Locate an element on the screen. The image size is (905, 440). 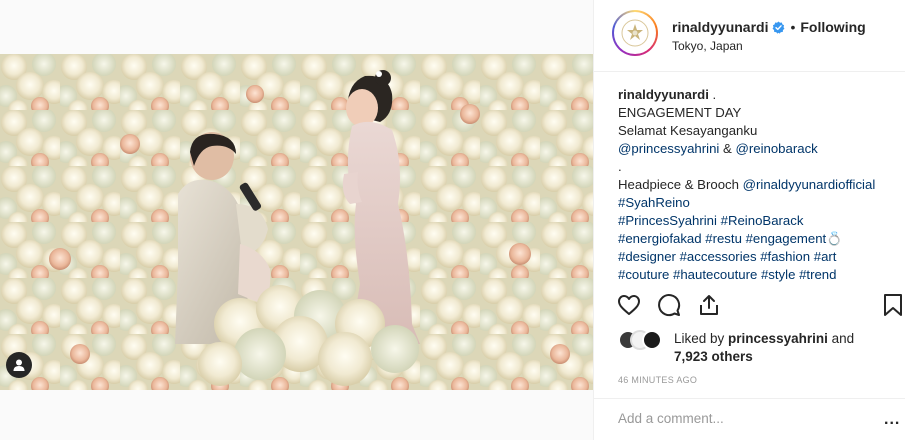
avatar-image is located at coordinates (635, 33).